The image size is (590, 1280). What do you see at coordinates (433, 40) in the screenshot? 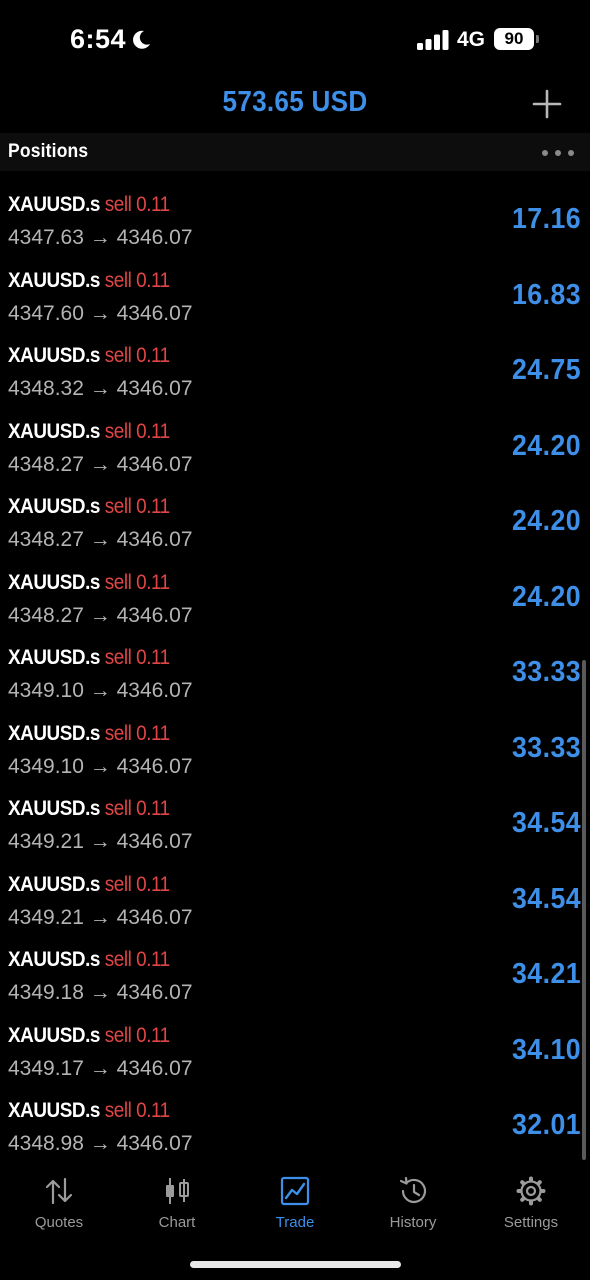
I see `signal-icon` at bounding box center [433, 40].